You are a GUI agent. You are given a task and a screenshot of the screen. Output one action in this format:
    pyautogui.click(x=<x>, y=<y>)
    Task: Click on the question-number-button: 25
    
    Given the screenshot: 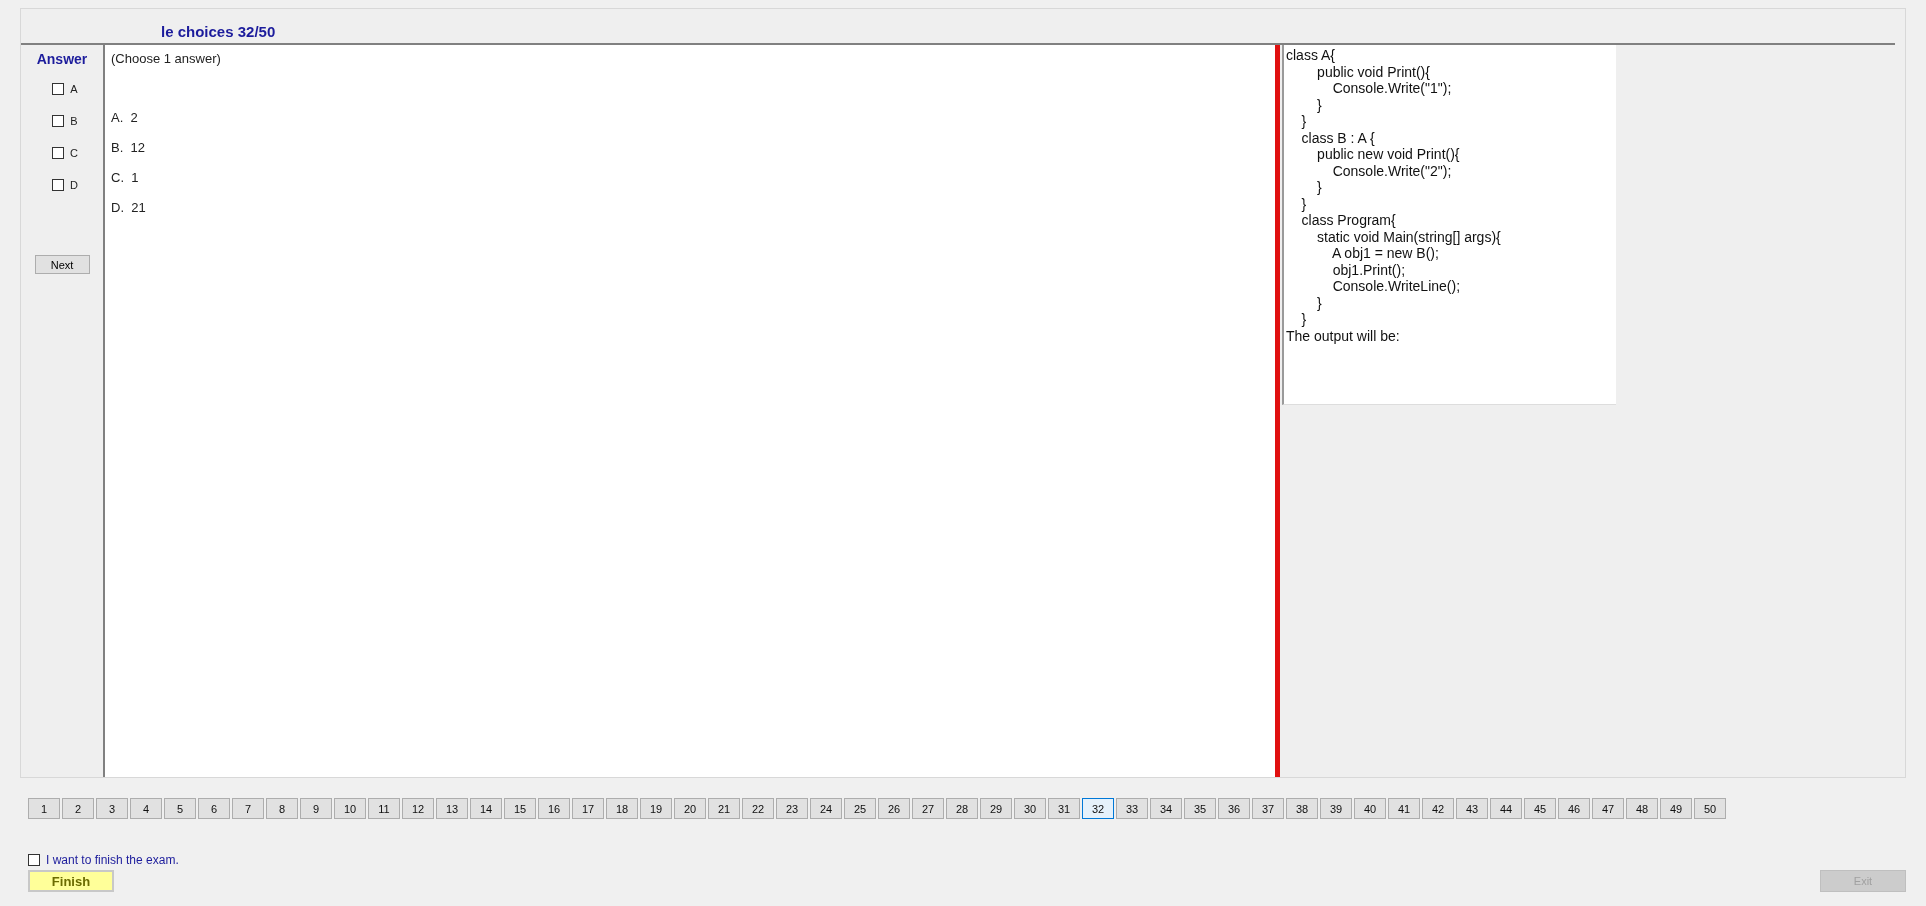 What is the action you would take?
    pyautogui.click(x=860, y=808)
    